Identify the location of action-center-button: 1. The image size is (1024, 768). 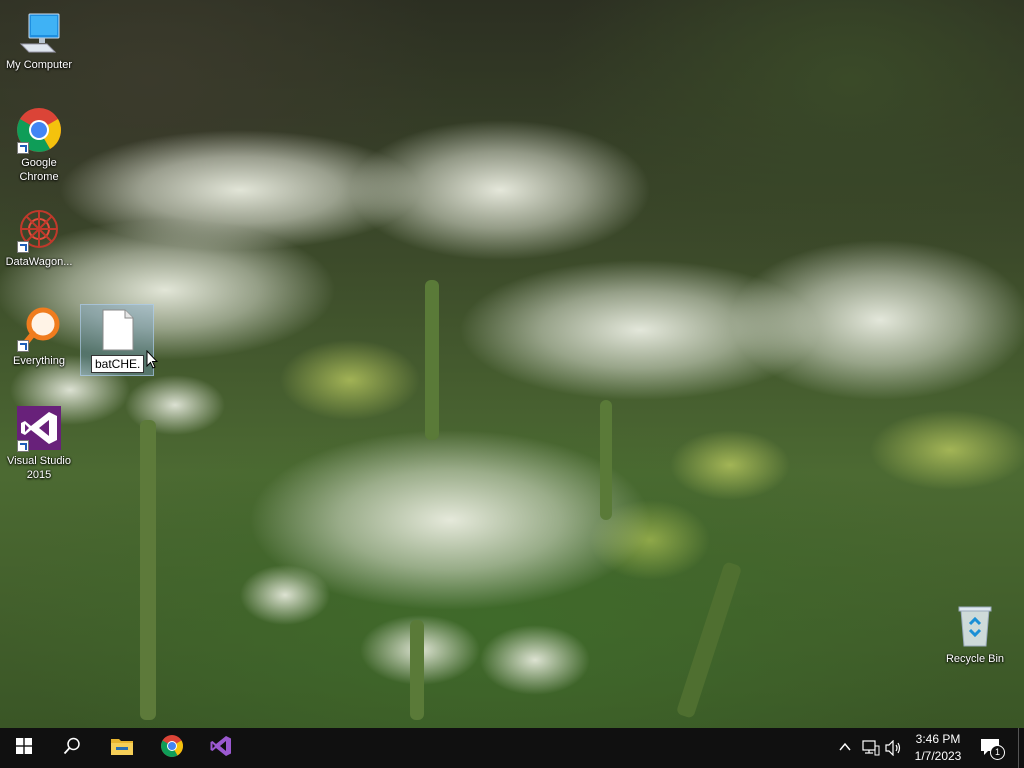
(992, 749).